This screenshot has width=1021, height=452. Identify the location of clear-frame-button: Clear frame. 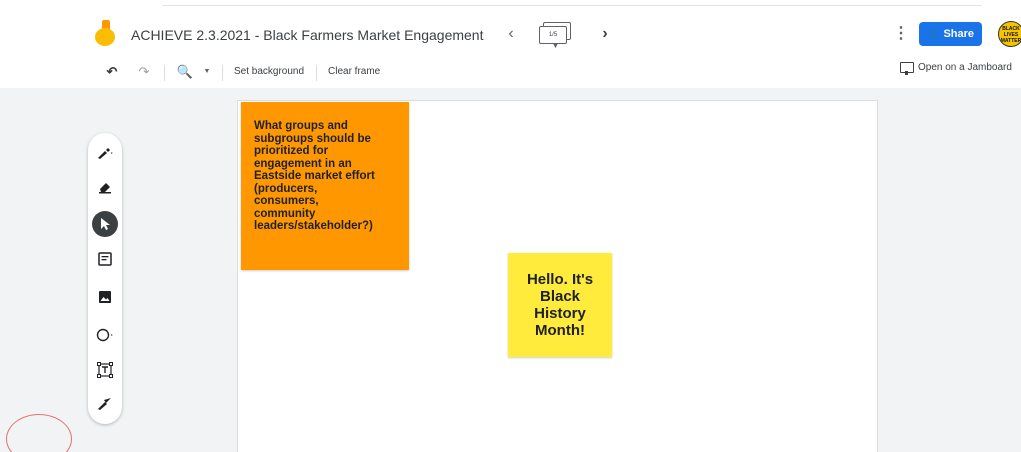
(354, 72).